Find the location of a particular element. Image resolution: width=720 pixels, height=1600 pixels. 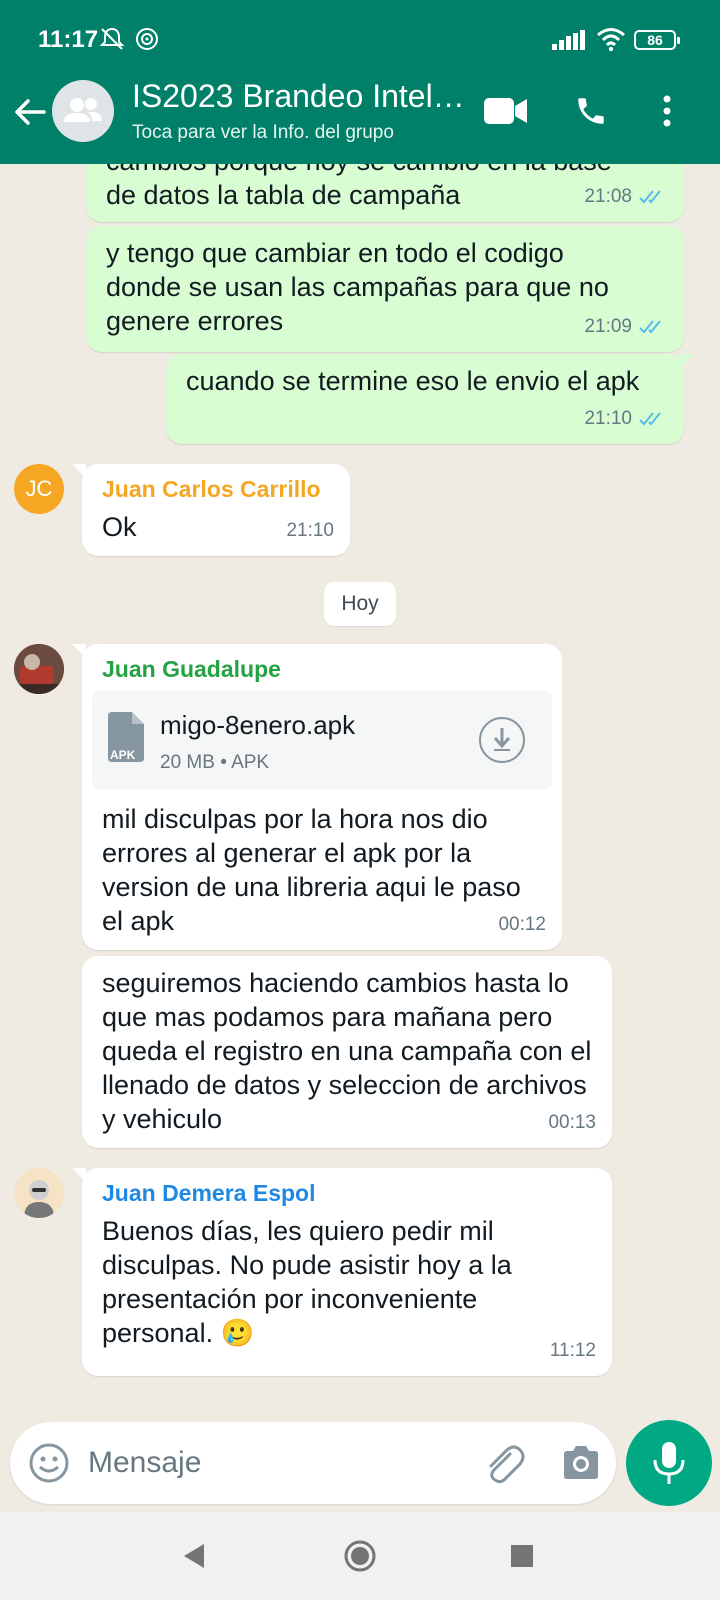

nav-back-icon is located at coordinates (194, 1556).